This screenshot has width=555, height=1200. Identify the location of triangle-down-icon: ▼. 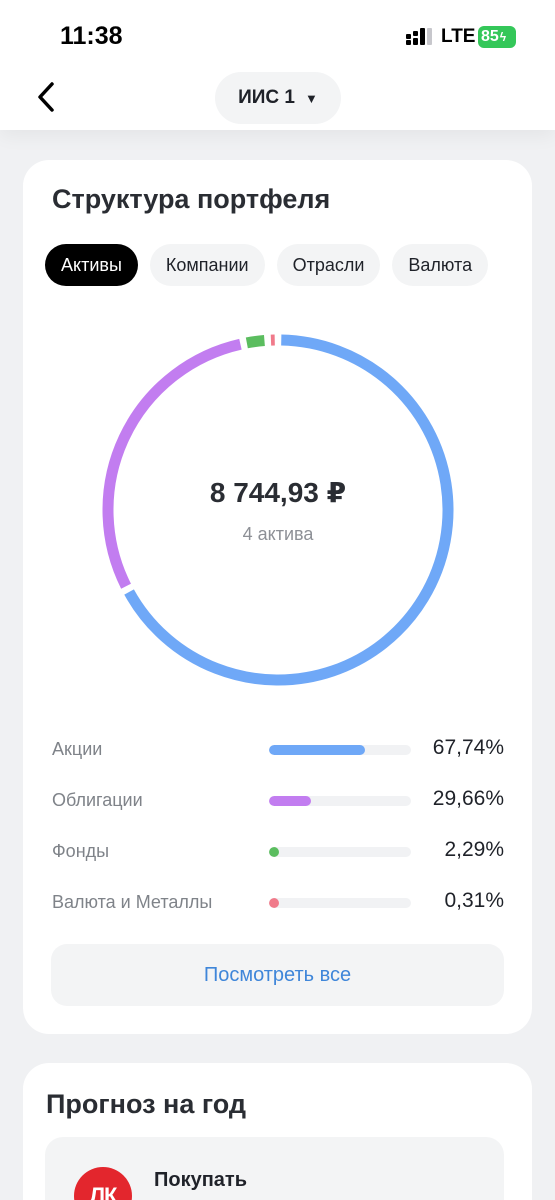
(311, 98).